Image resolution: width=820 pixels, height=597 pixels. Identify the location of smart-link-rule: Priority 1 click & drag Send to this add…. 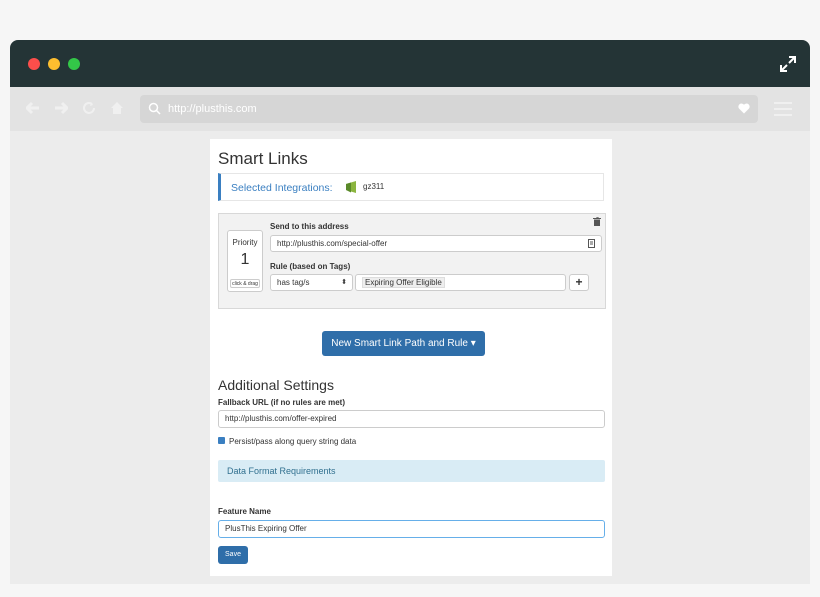
(412, 261).